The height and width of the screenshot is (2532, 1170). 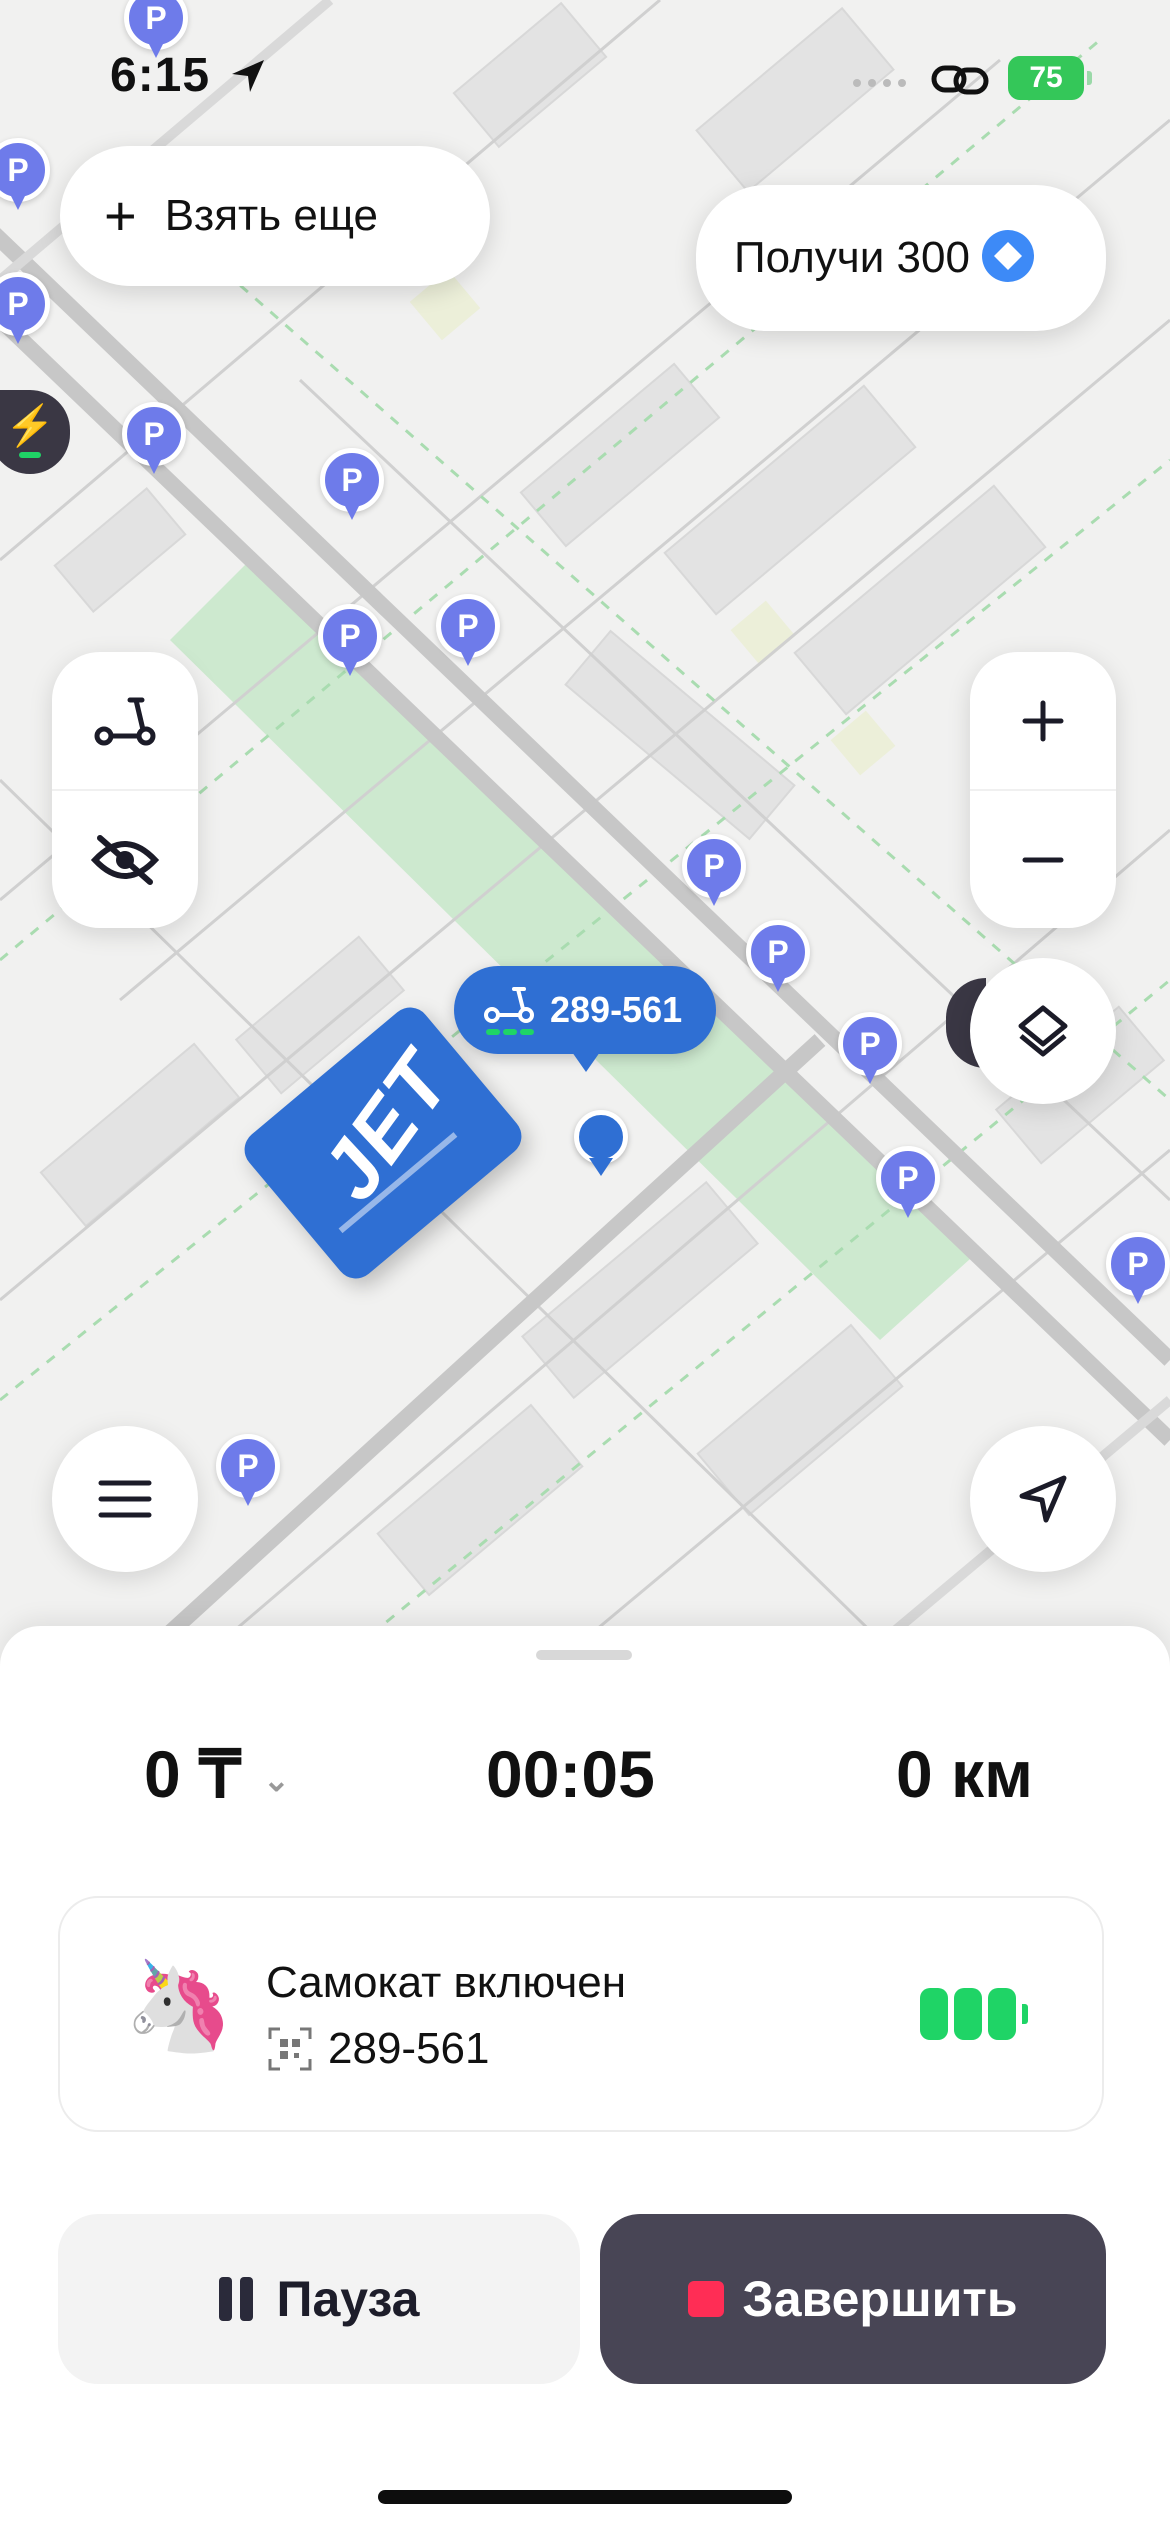 I want to click on take-more-label: Взять еще, so click(x=271, y=215).